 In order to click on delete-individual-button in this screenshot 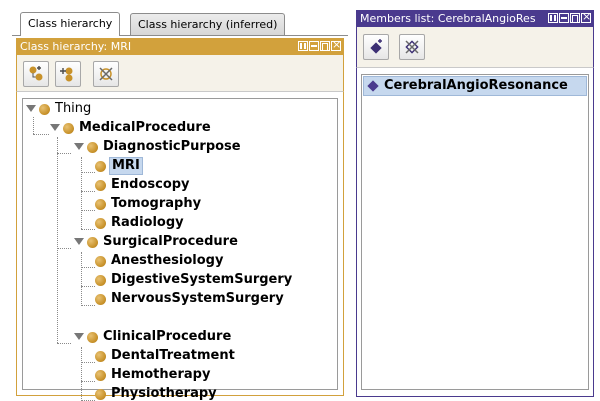, I will do `click(412, 47)`.